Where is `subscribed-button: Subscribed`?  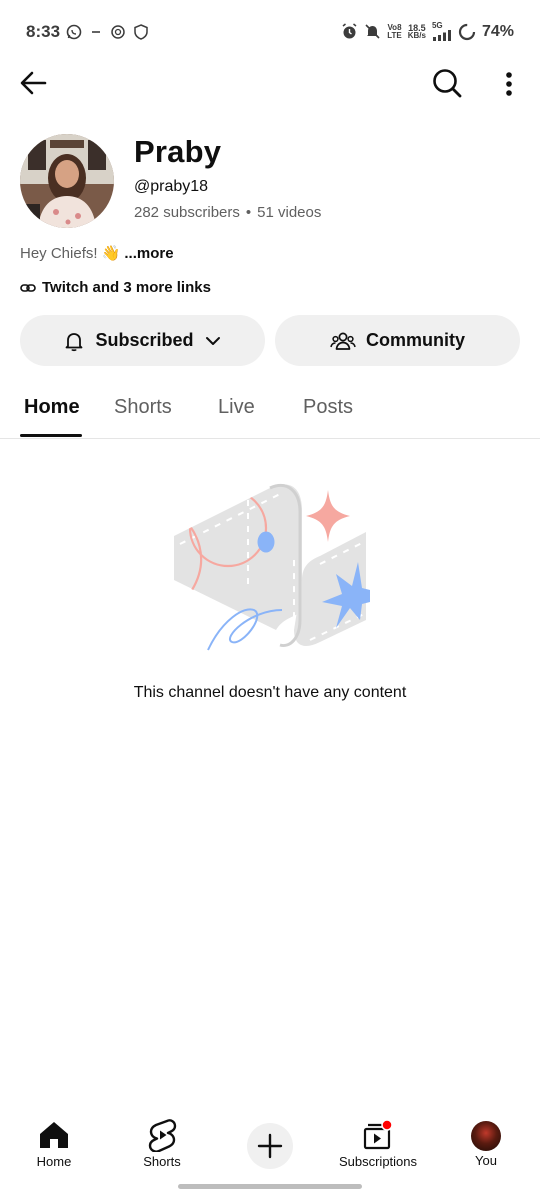 subscribed-button: Subscribed is located at coordinates (142, 340).